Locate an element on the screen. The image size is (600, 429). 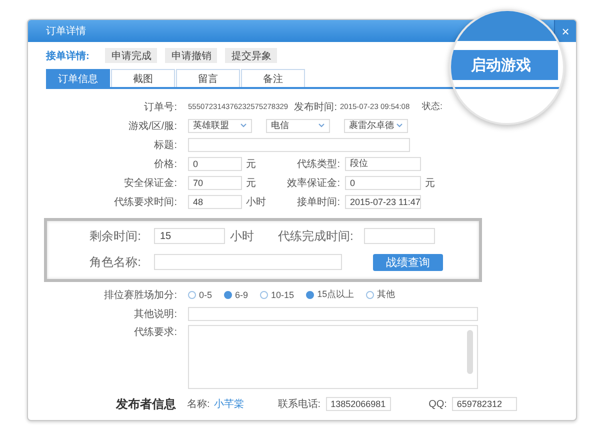
tab: 截图 is located at coordinates (143, 78).